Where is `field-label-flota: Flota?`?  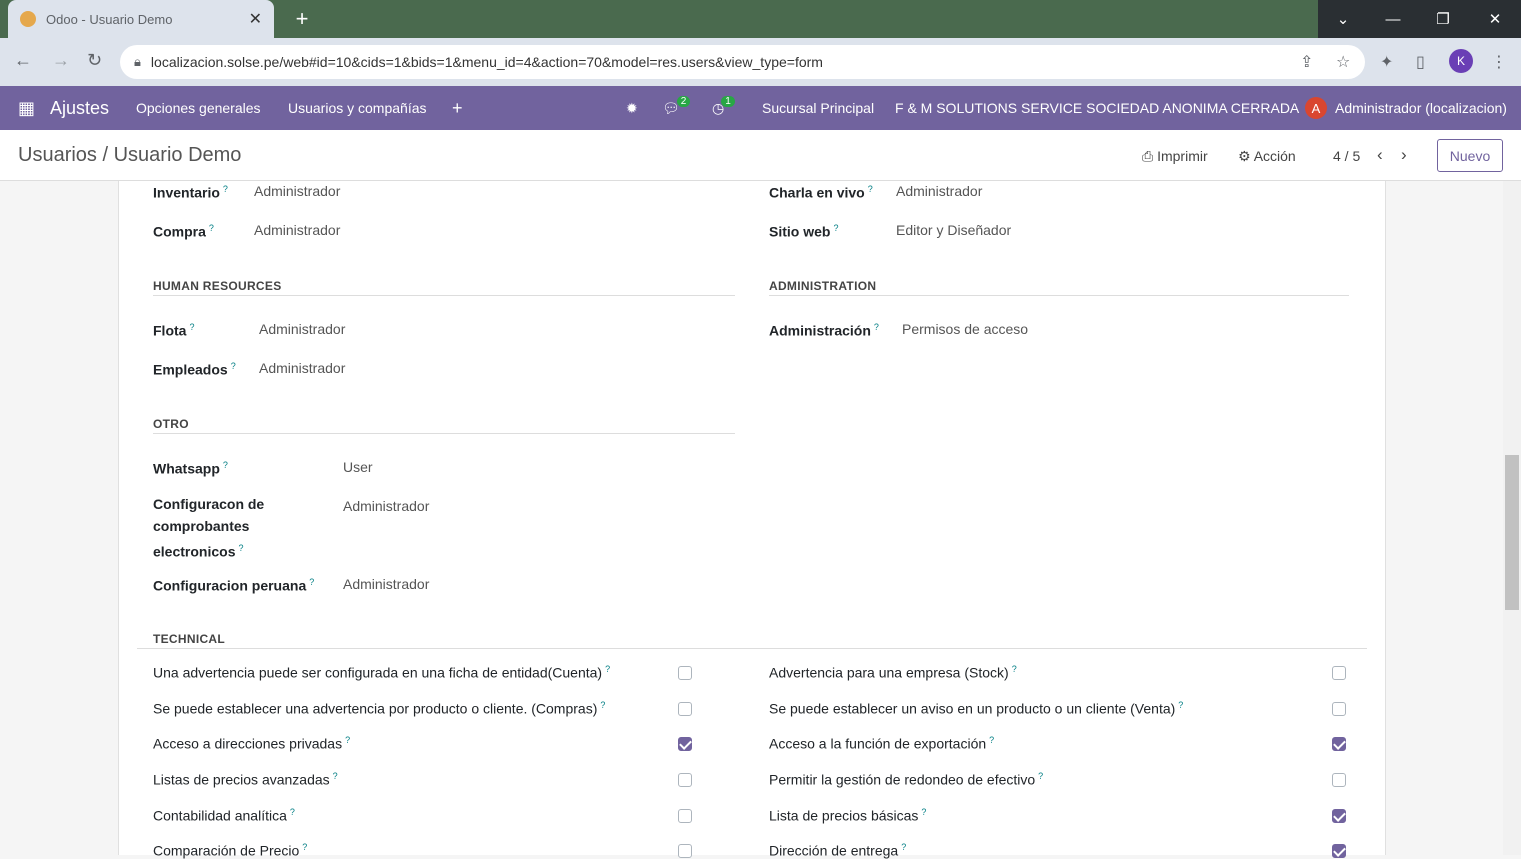 field-label-flota: Flota? is located at coordinates (174, 330).